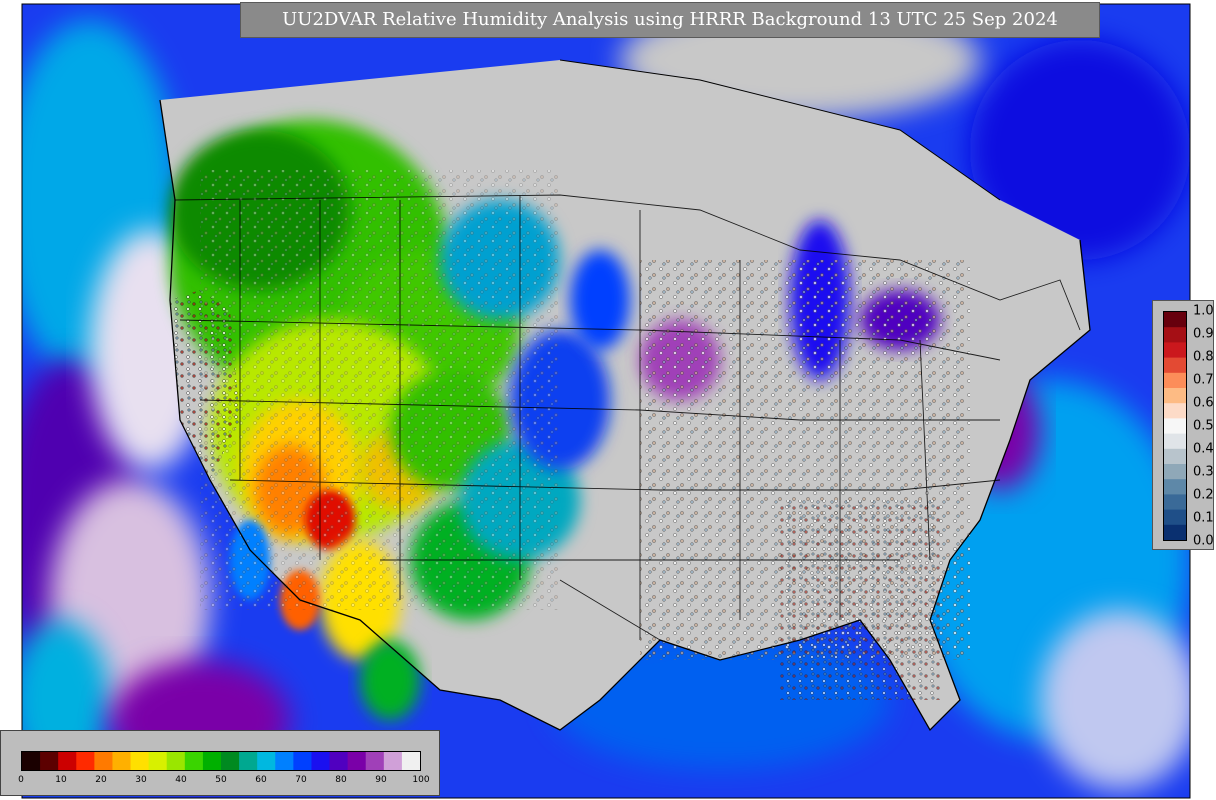 Image resolution: width=1216 pixels, height=800 pixels. What do you see at coordinates (21, 780) in the screenshot?
I see `rh-colorbar-tick-label: 0` at bounding box center [21, 780].